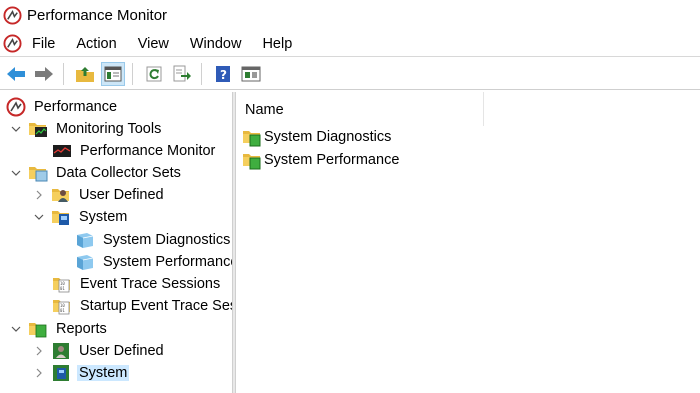 This screenshot has height=393, width=700. I want to click on menu-window: Window, so click(216, 44).